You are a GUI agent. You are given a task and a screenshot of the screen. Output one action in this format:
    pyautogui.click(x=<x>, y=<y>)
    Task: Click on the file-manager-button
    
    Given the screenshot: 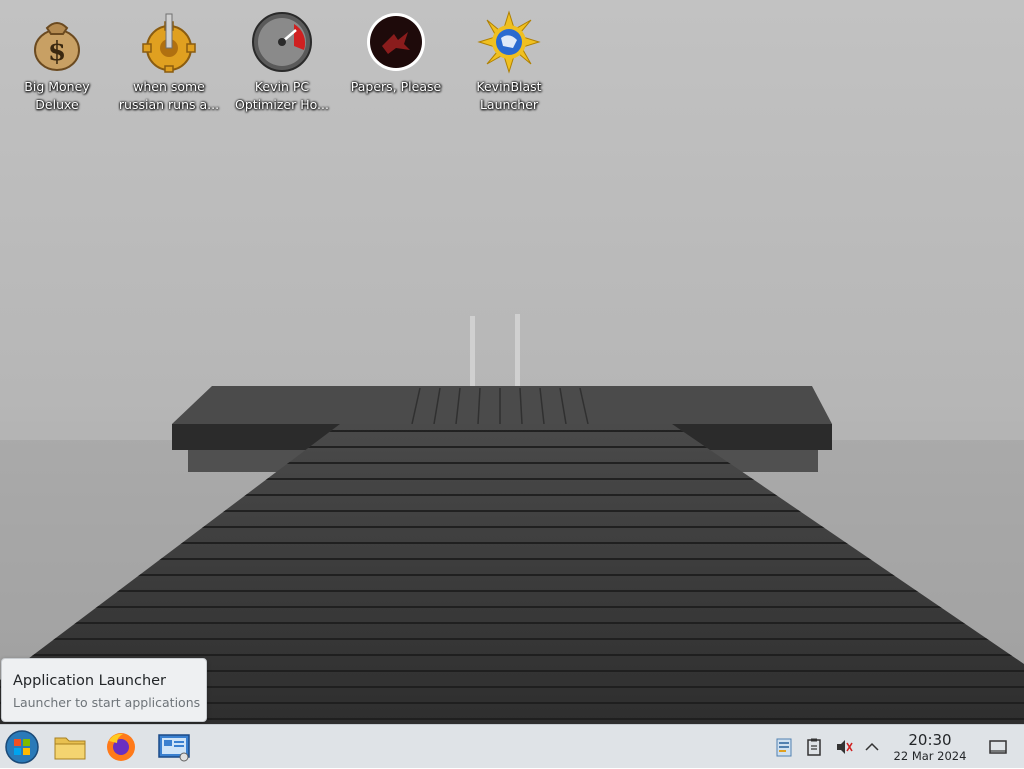 What is the action you would take?
    pyautogui.click(x=70, y=747)
    